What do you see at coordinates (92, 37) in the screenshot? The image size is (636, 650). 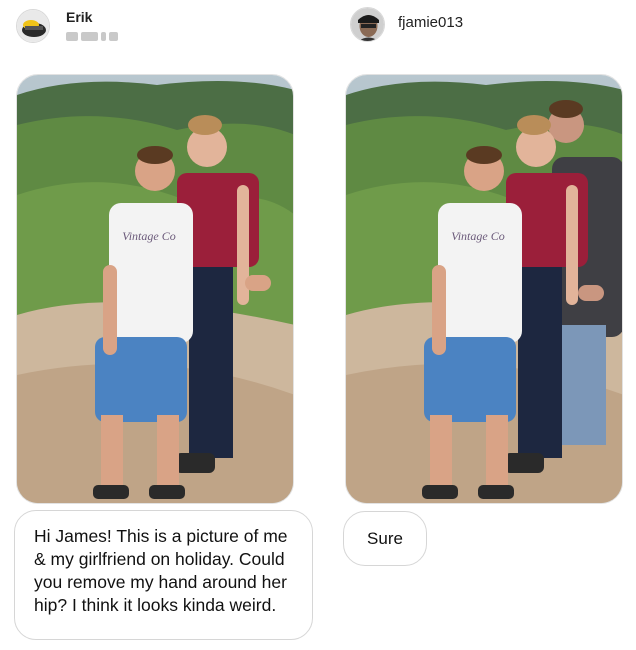 I see `blurred-subtext` at bounding box center [92, 37].